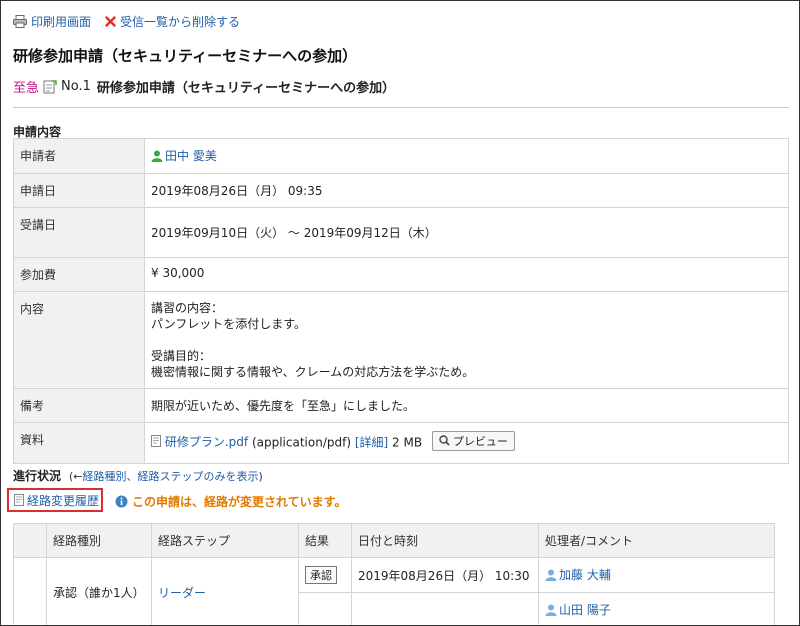  Describe the element at coordinates (445, 540) in the screenshot. I see `header-datetime: 日付と時刻` at that location.